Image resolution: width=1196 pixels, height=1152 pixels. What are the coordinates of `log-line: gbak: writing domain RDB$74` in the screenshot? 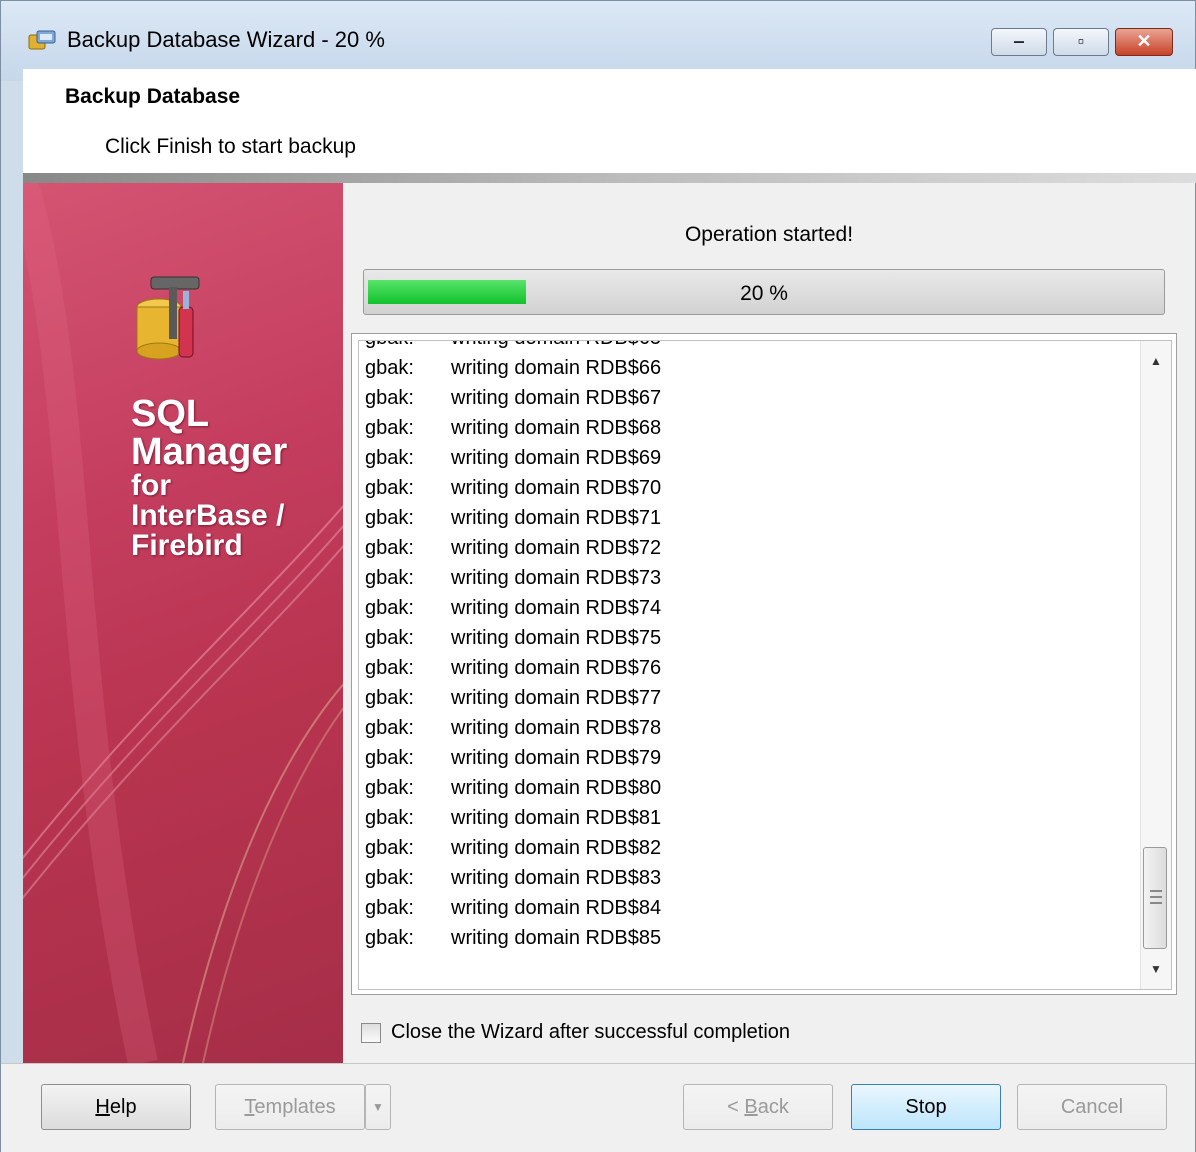 It's located at (513, 612).